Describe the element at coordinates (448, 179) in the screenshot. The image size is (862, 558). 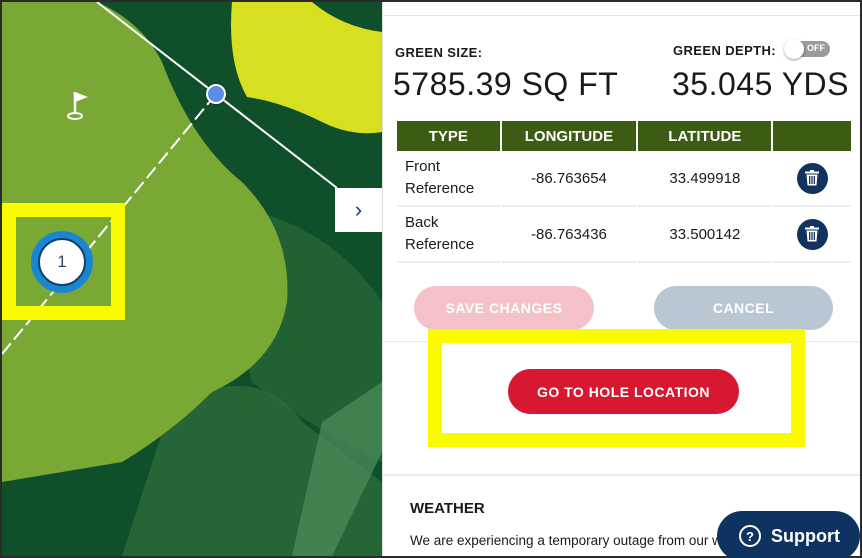
I see `row-type: Front Reference` at that location.